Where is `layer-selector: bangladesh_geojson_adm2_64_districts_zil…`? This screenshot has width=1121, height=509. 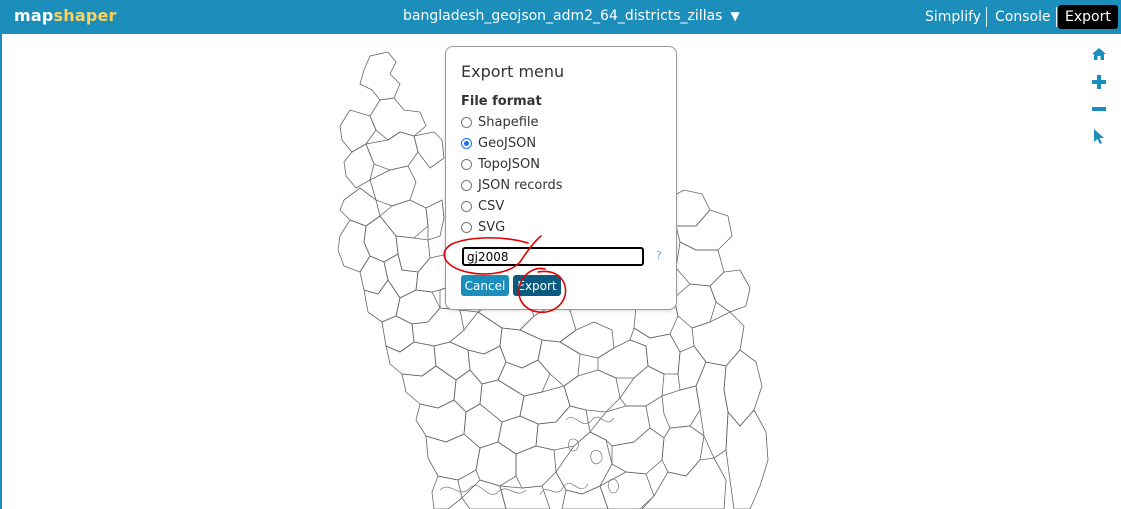 layer-selector: bangladesh_geojson_adm2_64_districts_zil… is located at coordinates (571, 16).